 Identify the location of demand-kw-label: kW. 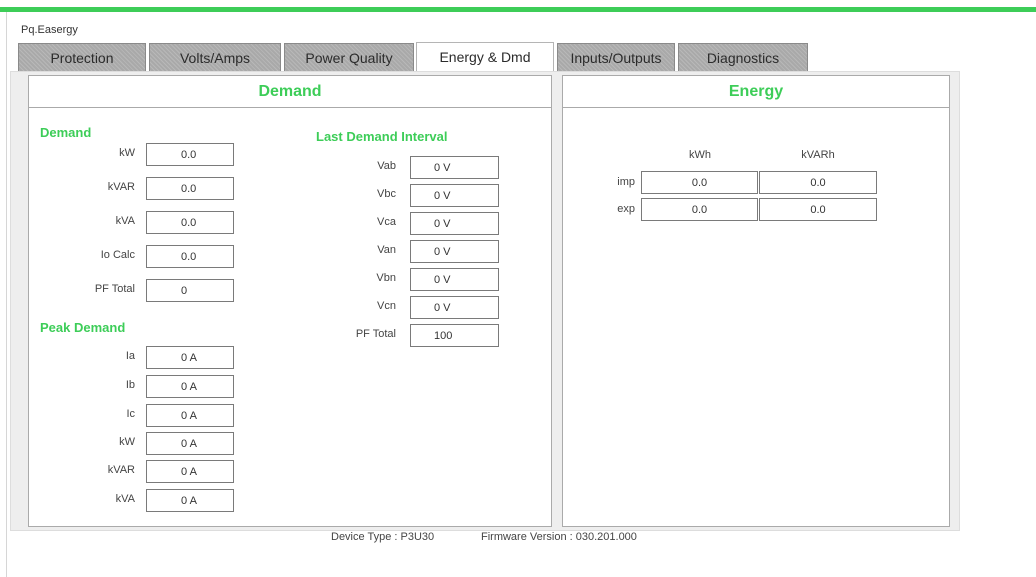
(127, 153).